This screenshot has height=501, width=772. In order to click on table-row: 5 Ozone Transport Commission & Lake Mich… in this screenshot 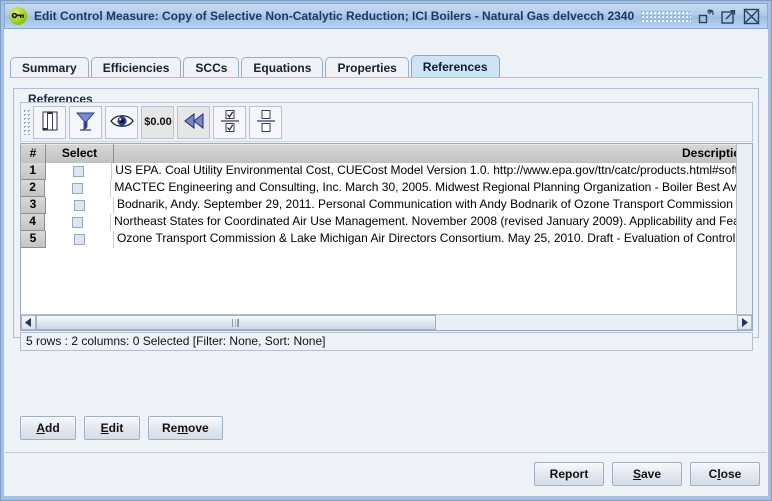, I will do `click(386, 239)`.